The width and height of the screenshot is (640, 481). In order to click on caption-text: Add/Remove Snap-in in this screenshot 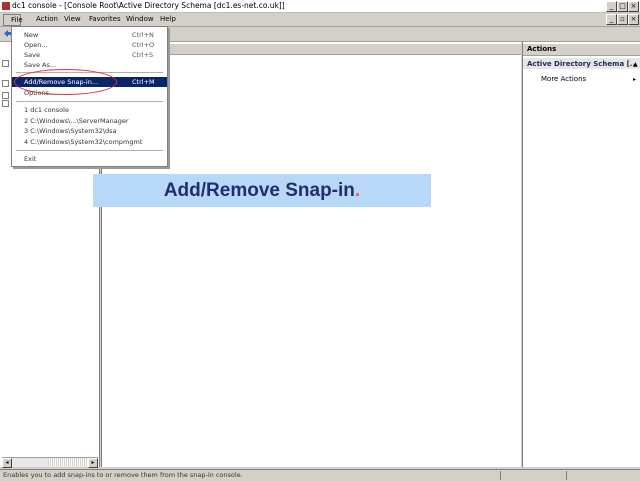, I will do `click(259, 190)`.